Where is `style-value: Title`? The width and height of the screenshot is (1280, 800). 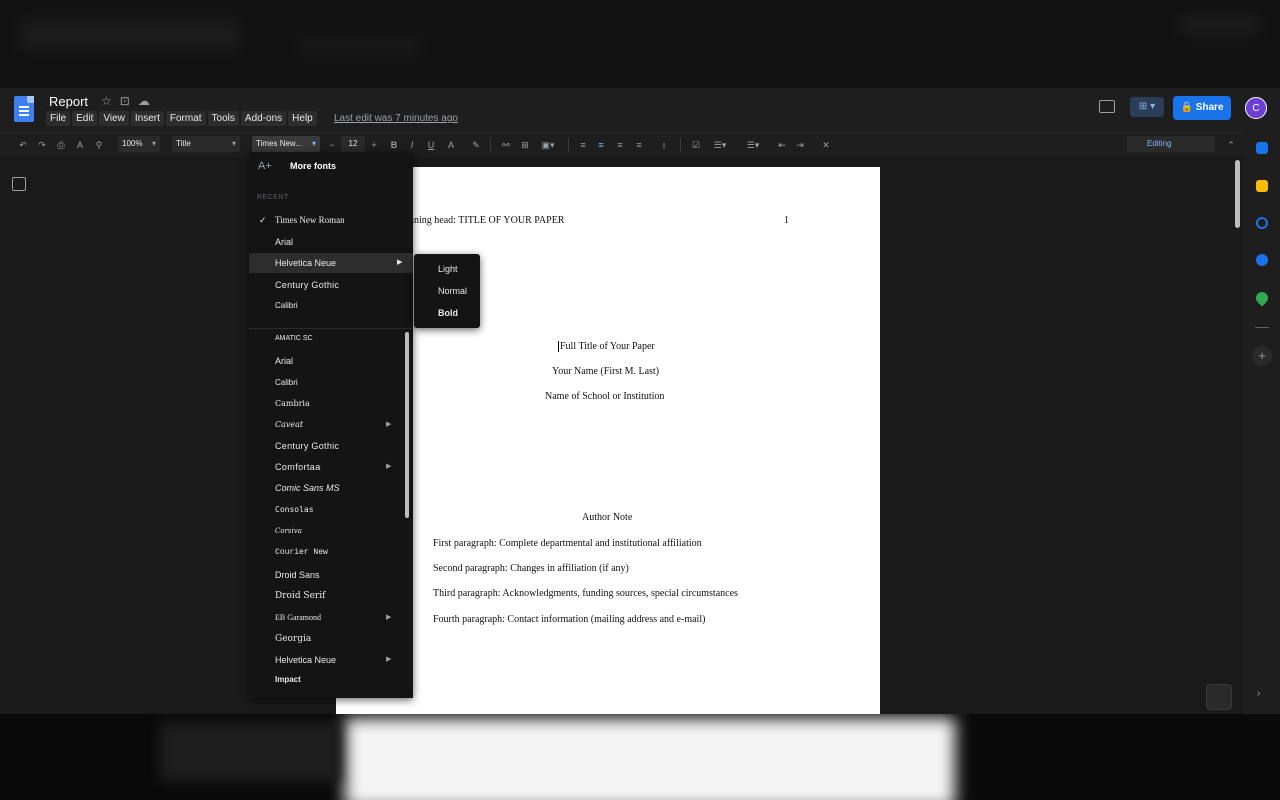 style-value: Title is located at coordinates (183, 143).